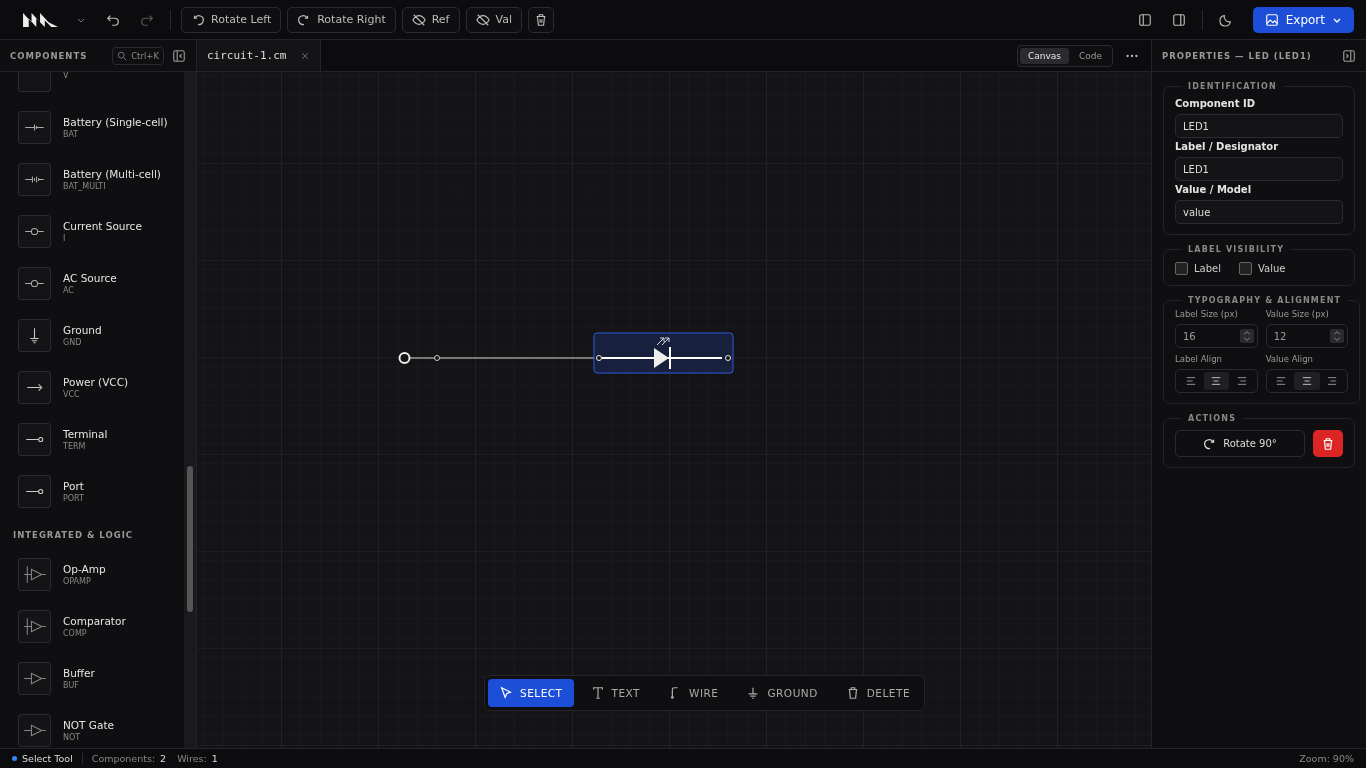 This screenshot has height=768, width=1366. I want to click on eye-off-icon, so click(418, 19).